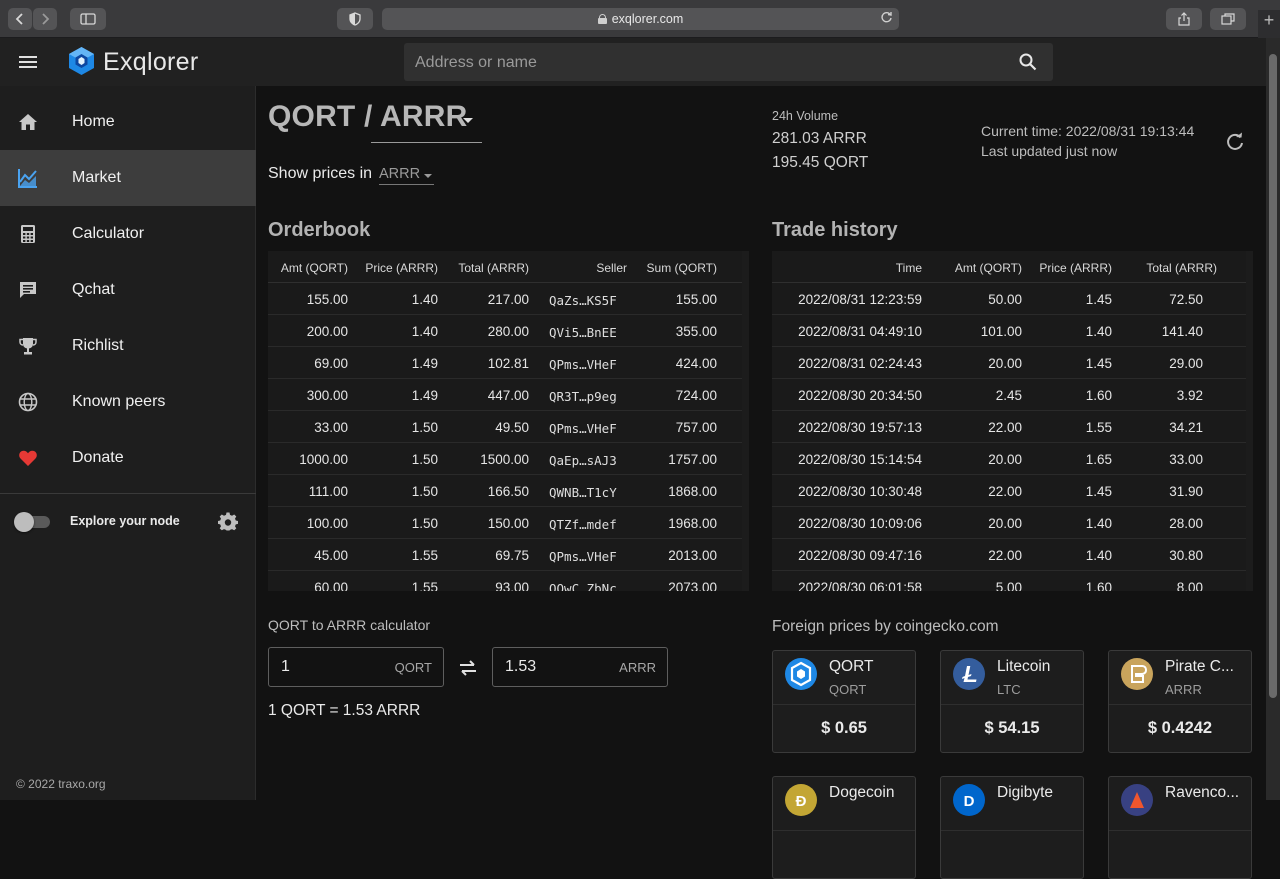 This screenshot has width=1280, height=879. Describe the element at coordinates (88, 19) in the screenshot. I see `sidebar-toggle-button` at that location.